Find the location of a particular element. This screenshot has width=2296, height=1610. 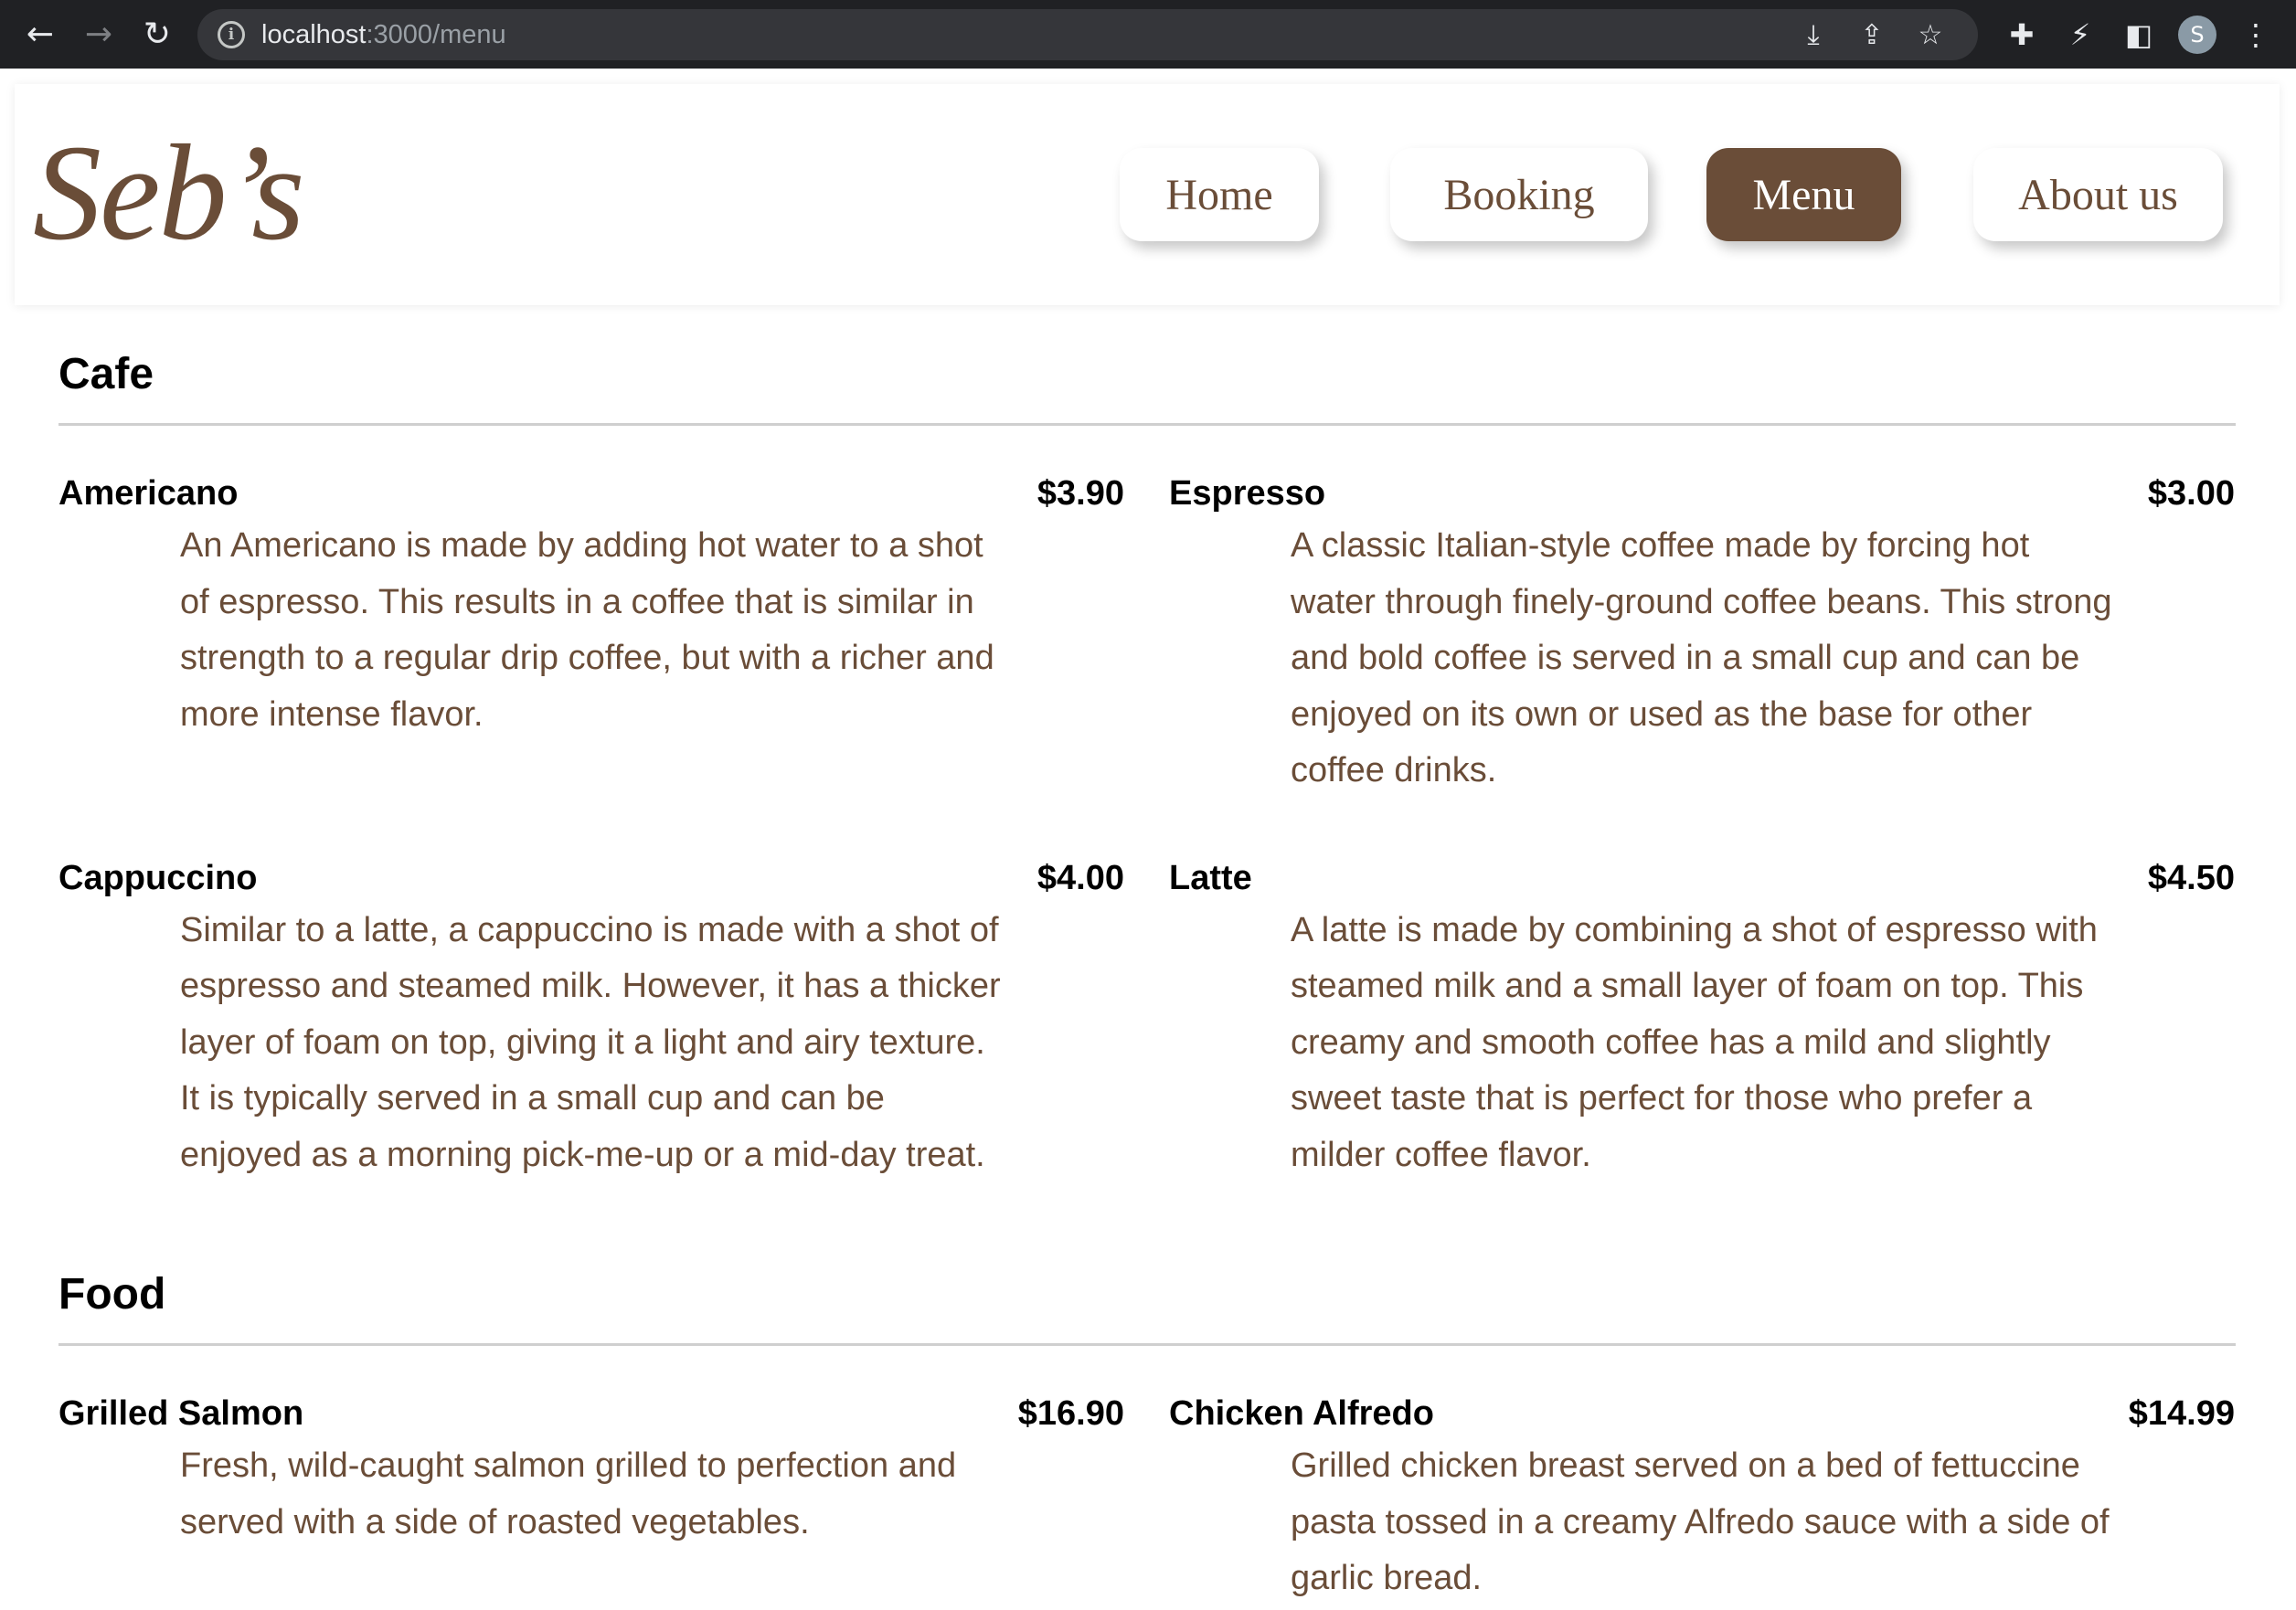

browser-menu-icon: ⋮ is located at coordinates (2256, 34).